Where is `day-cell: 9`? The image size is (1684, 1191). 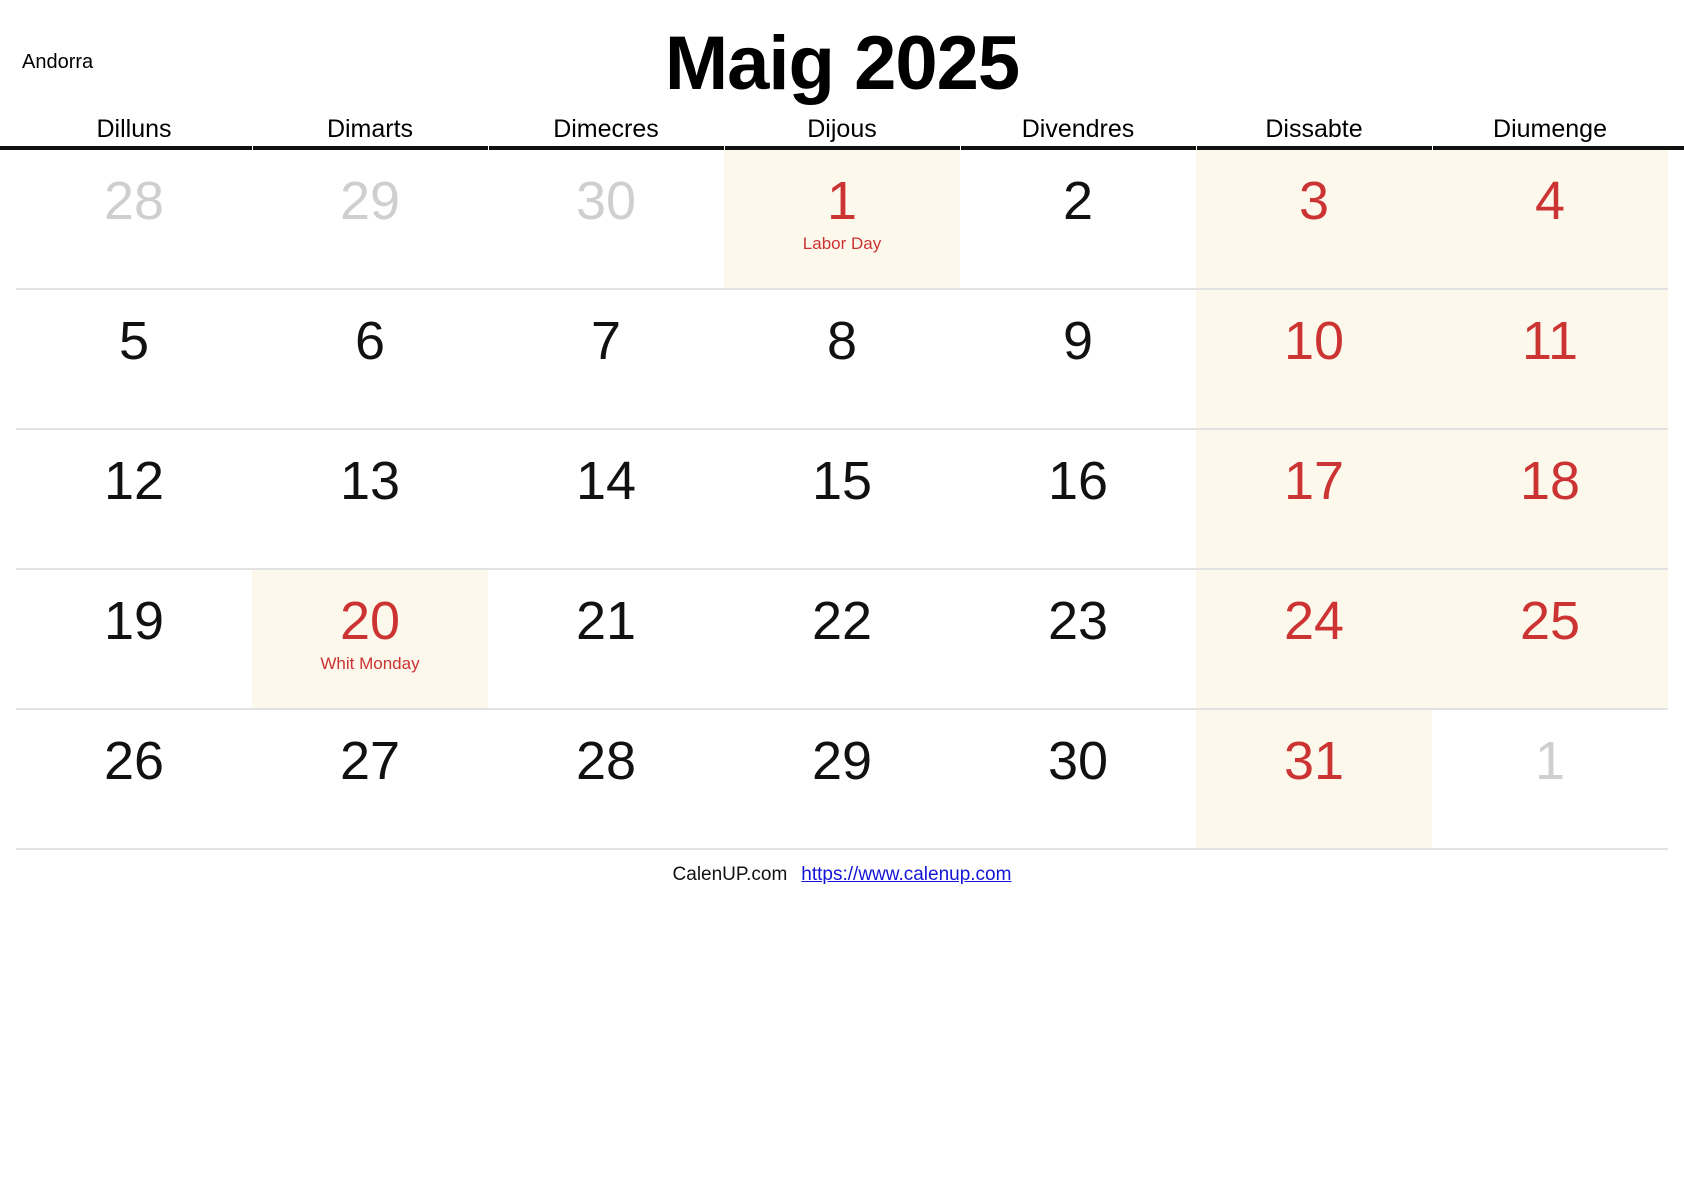
day-cell: 9 is located at coordinates (1078, 359).